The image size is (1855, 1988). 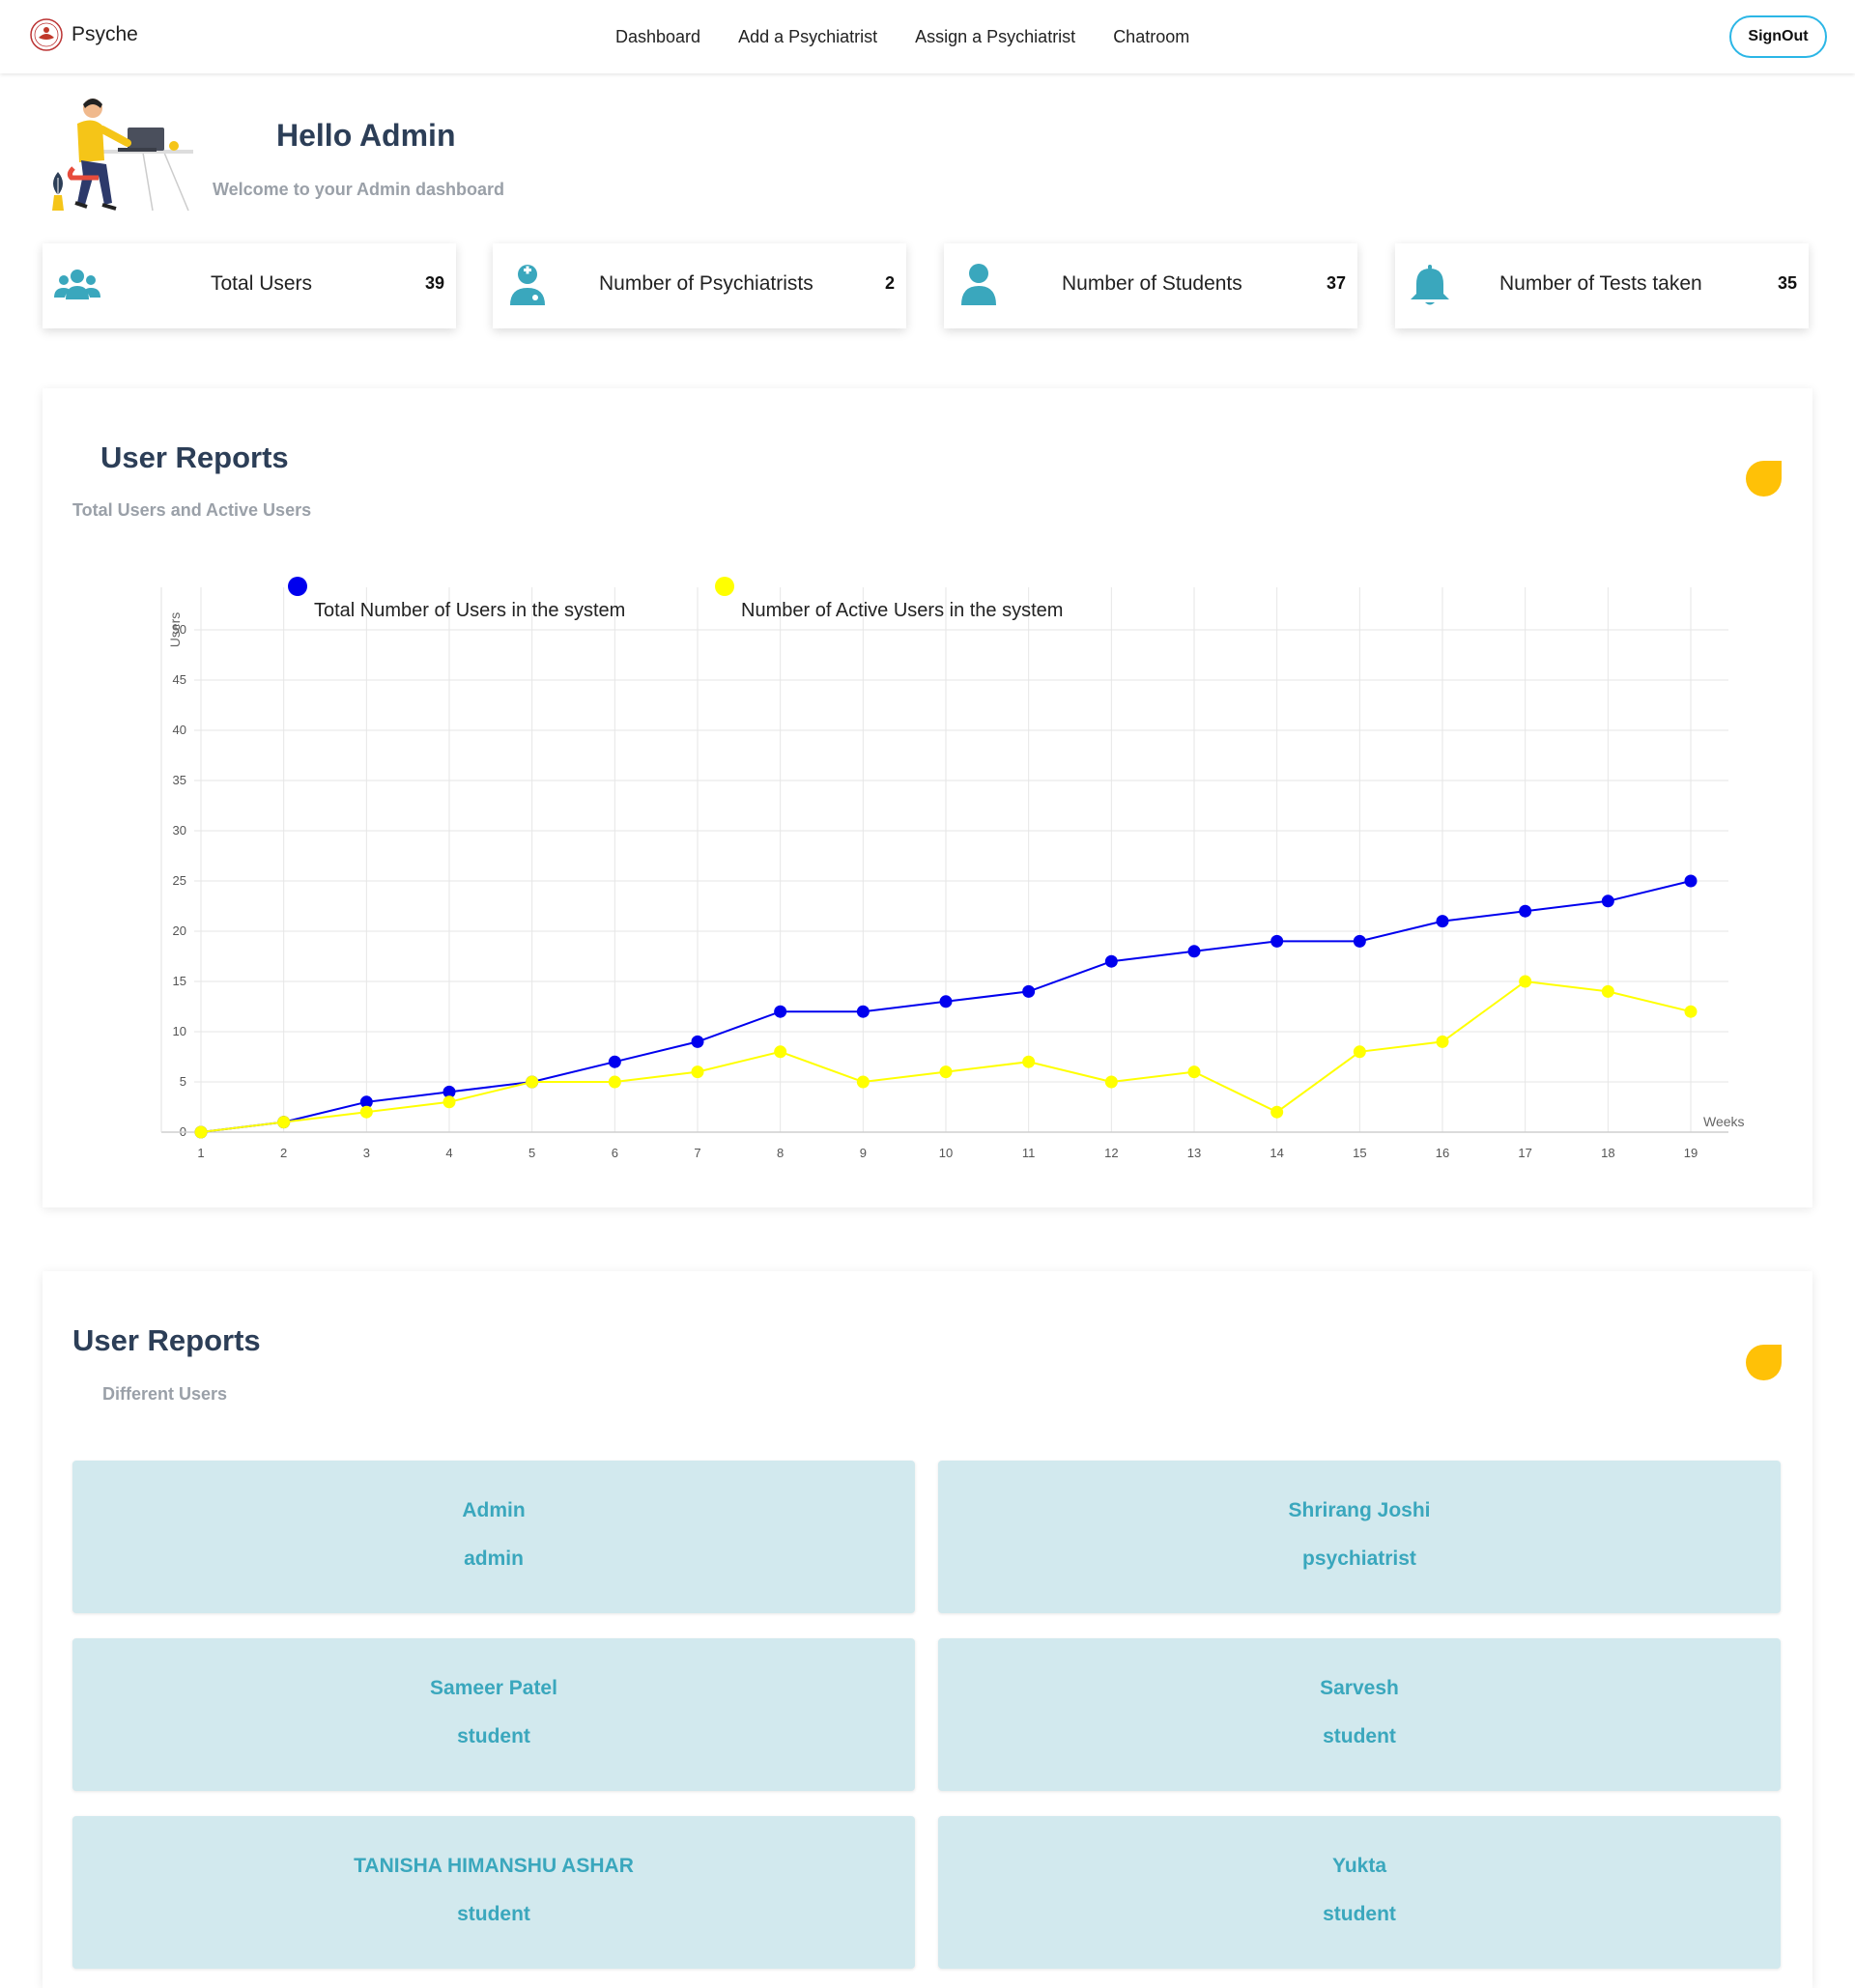 I want to click on x-tick-label: 10, so click(x=946, y=1153).